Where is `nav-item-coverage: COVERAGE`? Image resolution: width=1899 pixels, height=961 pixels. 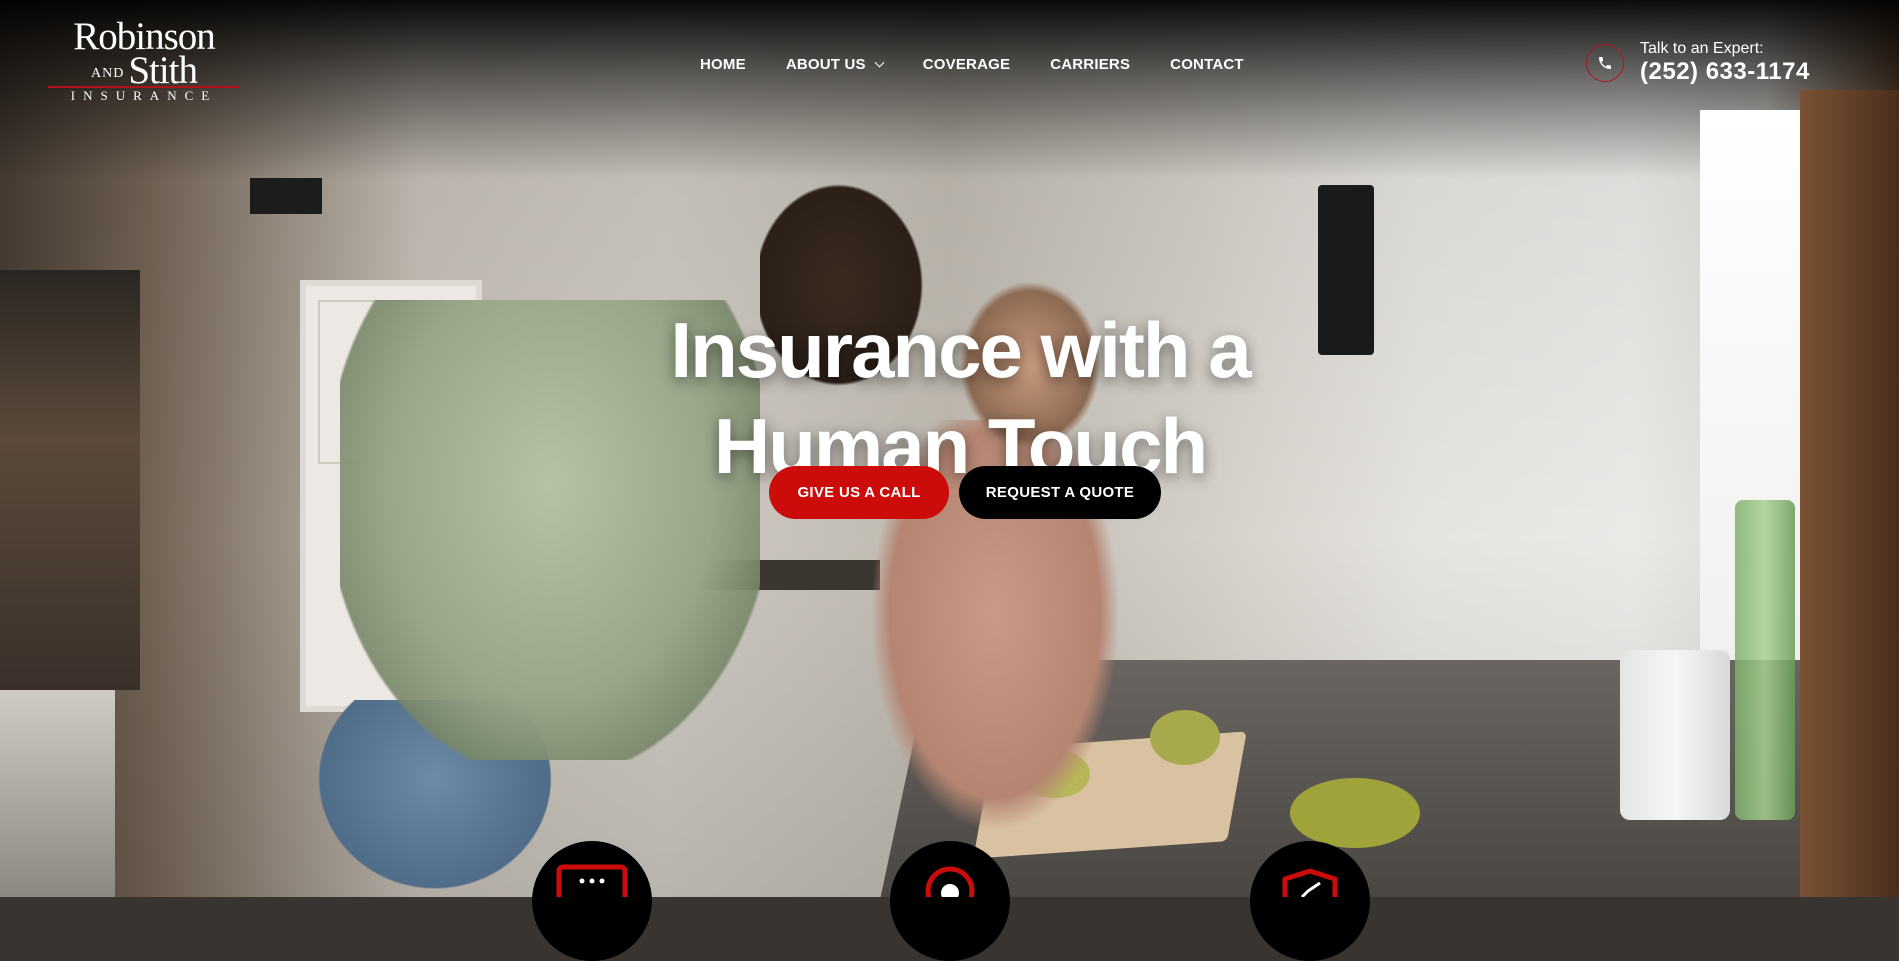
nav-item-coverage: COVERAGE is located at coordinates (966, 64).